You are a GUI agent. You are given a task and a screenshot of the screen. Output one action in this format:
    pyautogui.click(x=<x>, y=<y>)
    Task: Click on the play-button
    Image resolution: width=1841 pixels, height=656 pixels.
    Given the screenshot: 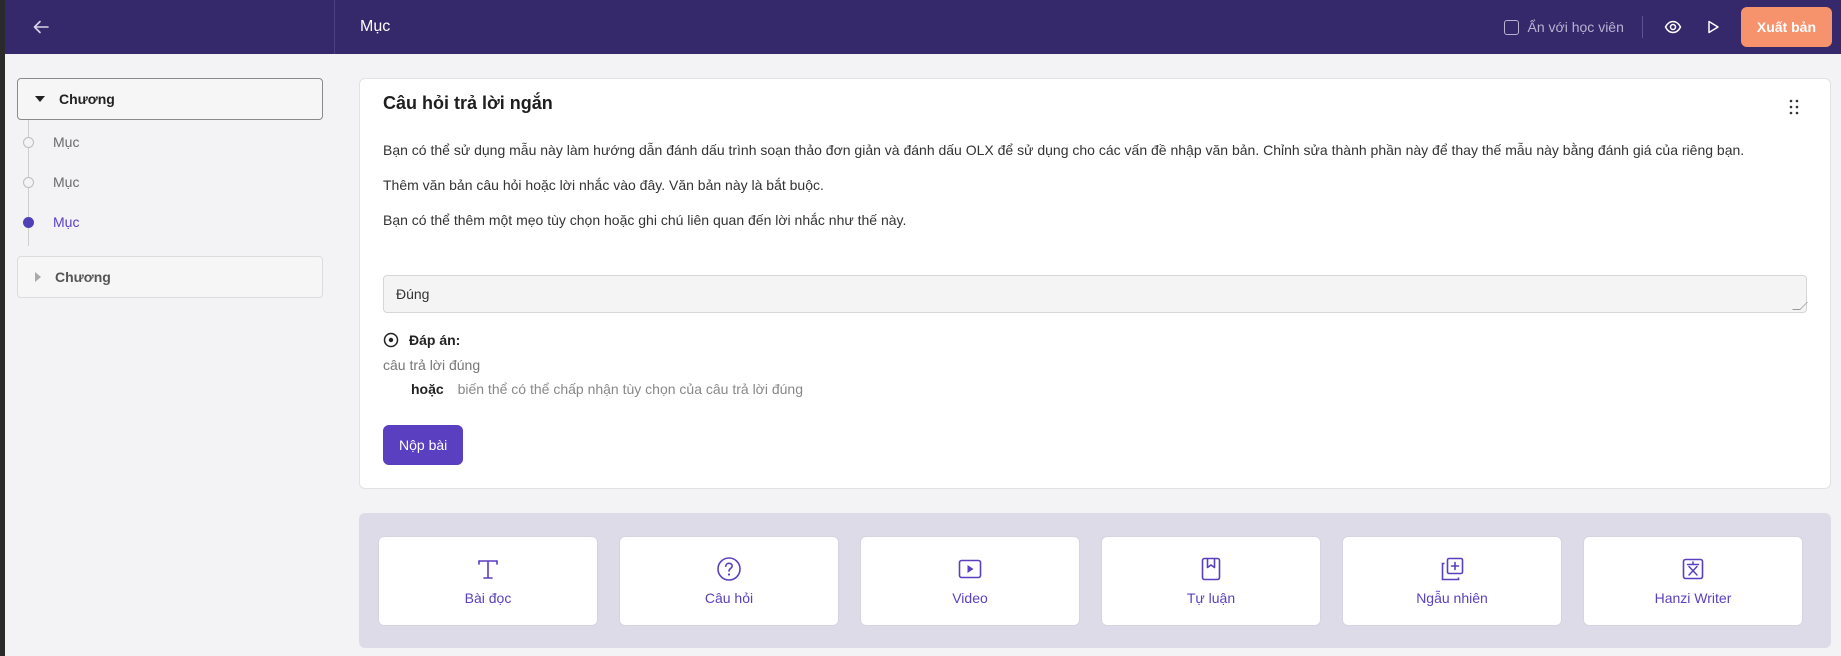 What is the action you would take?
    pyautogui.click(x=1713, y=27)
    